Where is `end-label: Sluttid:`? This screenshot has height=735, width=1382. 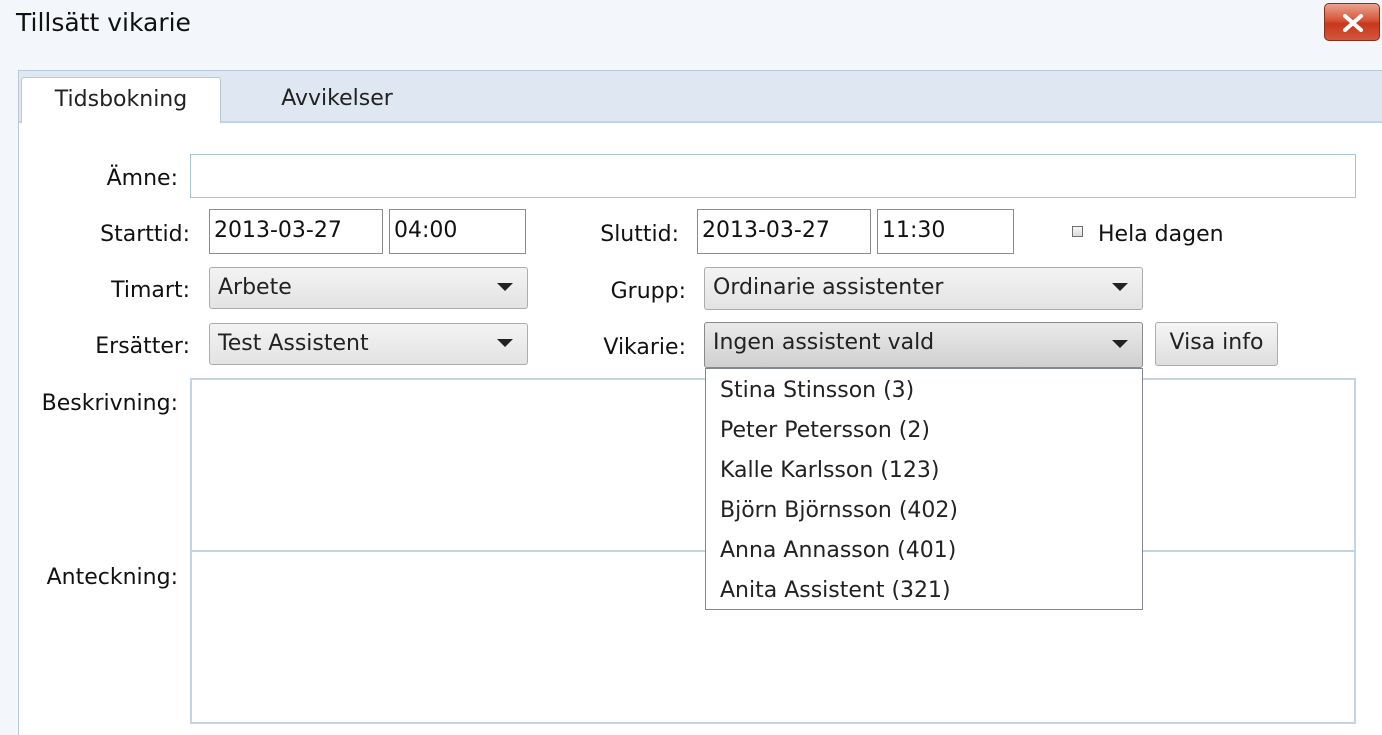 end-label: Sluttid: is located at coordinates (639, 234).